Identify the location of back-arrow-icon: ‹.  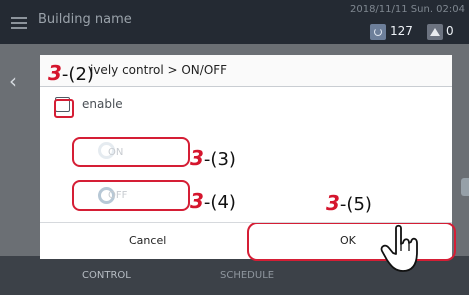
(13, 81).